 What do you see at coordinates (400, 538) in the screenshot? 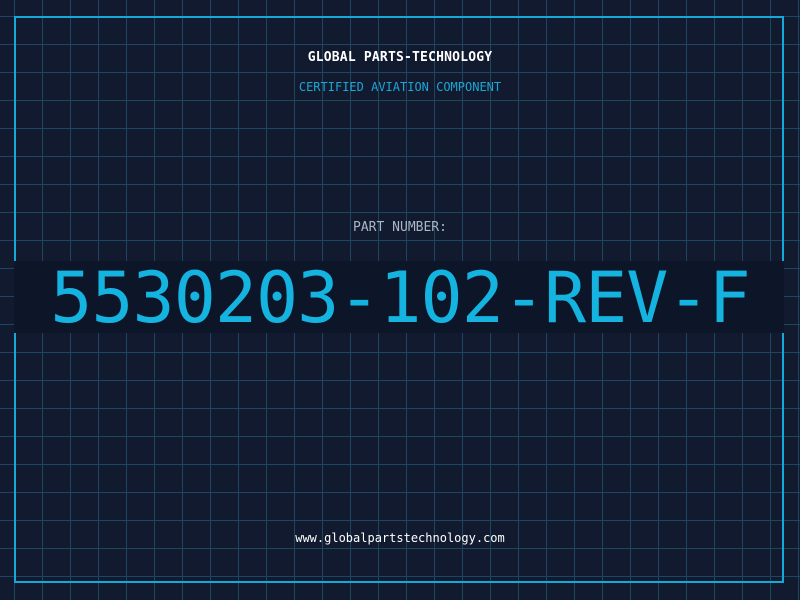
I see `website-url: www.globalpartstechnology.com` at bounding box center [400, 538].